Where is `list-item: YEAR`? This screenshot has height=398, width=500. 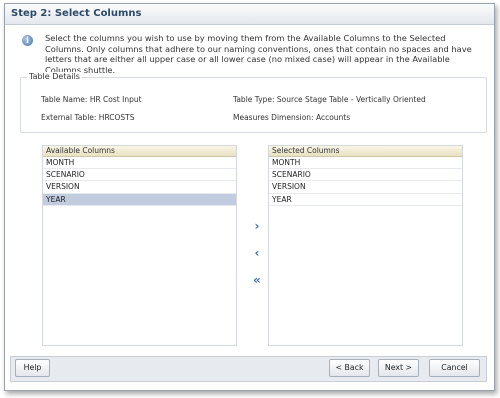
list-item: YEAR is located at coordinates (365, 200).